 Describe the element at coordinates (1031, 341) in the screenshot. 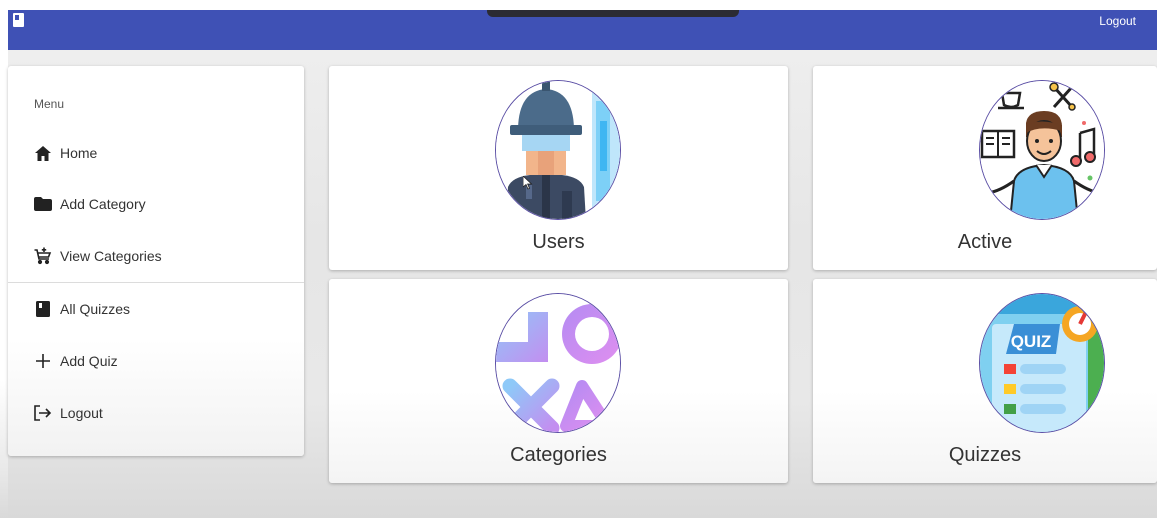

I see `svg-text: QUIZ` at that location.